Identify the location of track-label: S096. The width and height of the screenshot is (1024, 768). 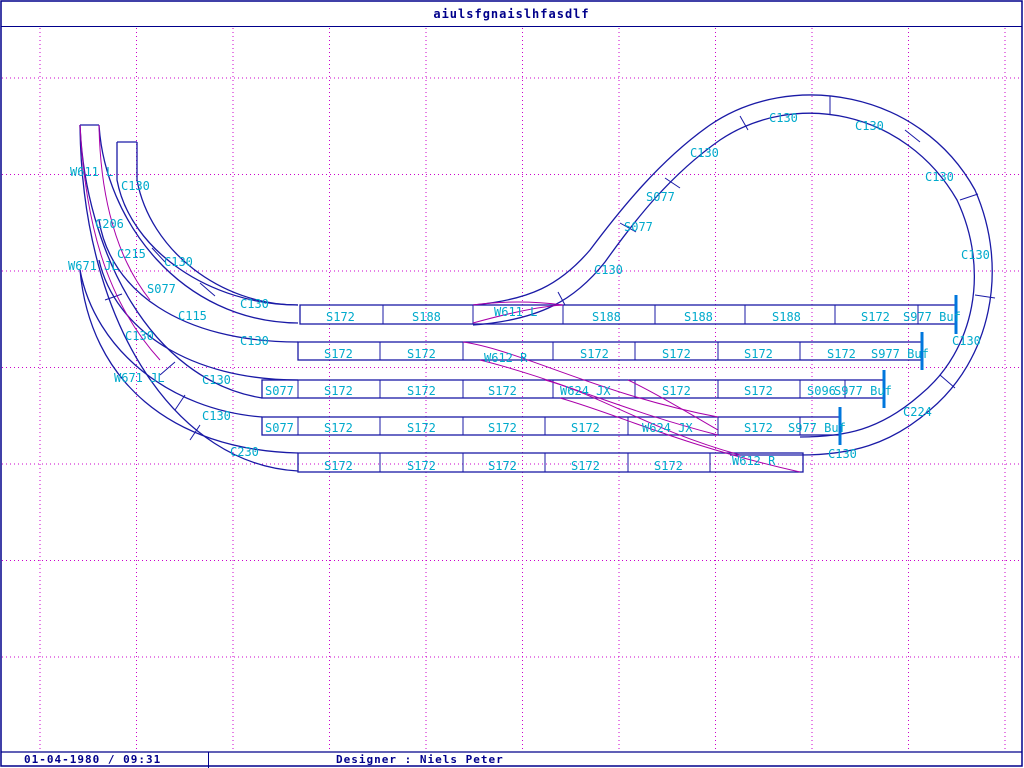
(821, 391).